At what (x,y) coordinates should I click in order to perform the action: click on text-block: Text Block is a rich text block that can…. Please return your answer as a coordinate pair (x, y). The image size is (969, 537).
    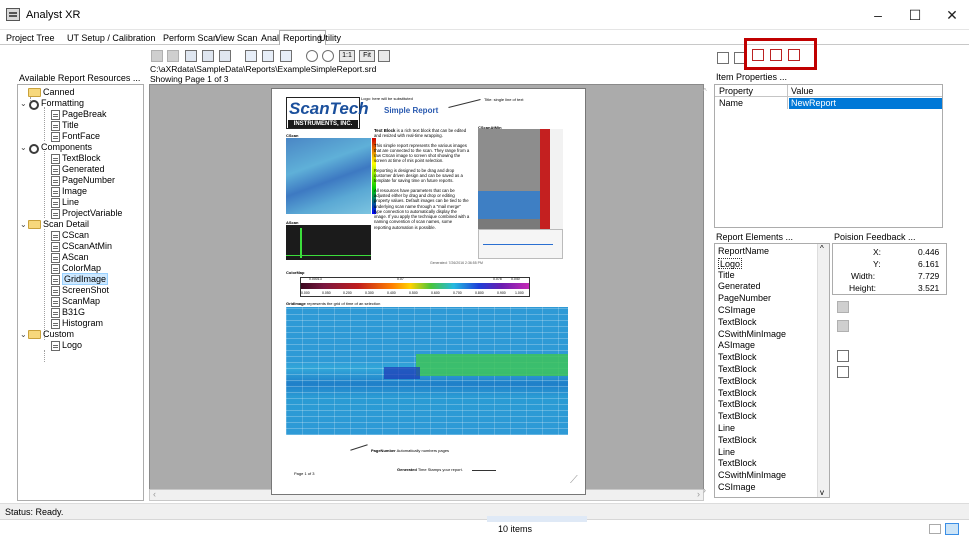
    Looking at the image, I should click on (422, 179).